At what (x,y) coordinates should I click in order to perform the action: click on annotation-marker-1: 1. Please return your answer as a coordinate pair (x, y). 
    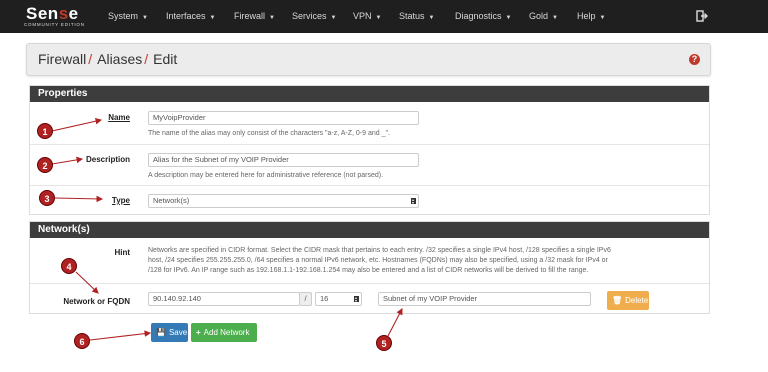
    Looking at the image, I should click on (45, 131).